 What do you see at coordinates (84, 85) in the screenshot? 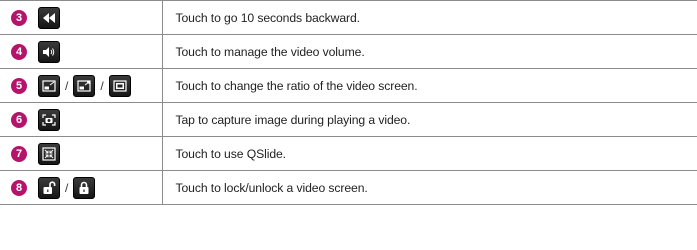
I see `ratio-expand-icon` at bounding box center [84, 85].